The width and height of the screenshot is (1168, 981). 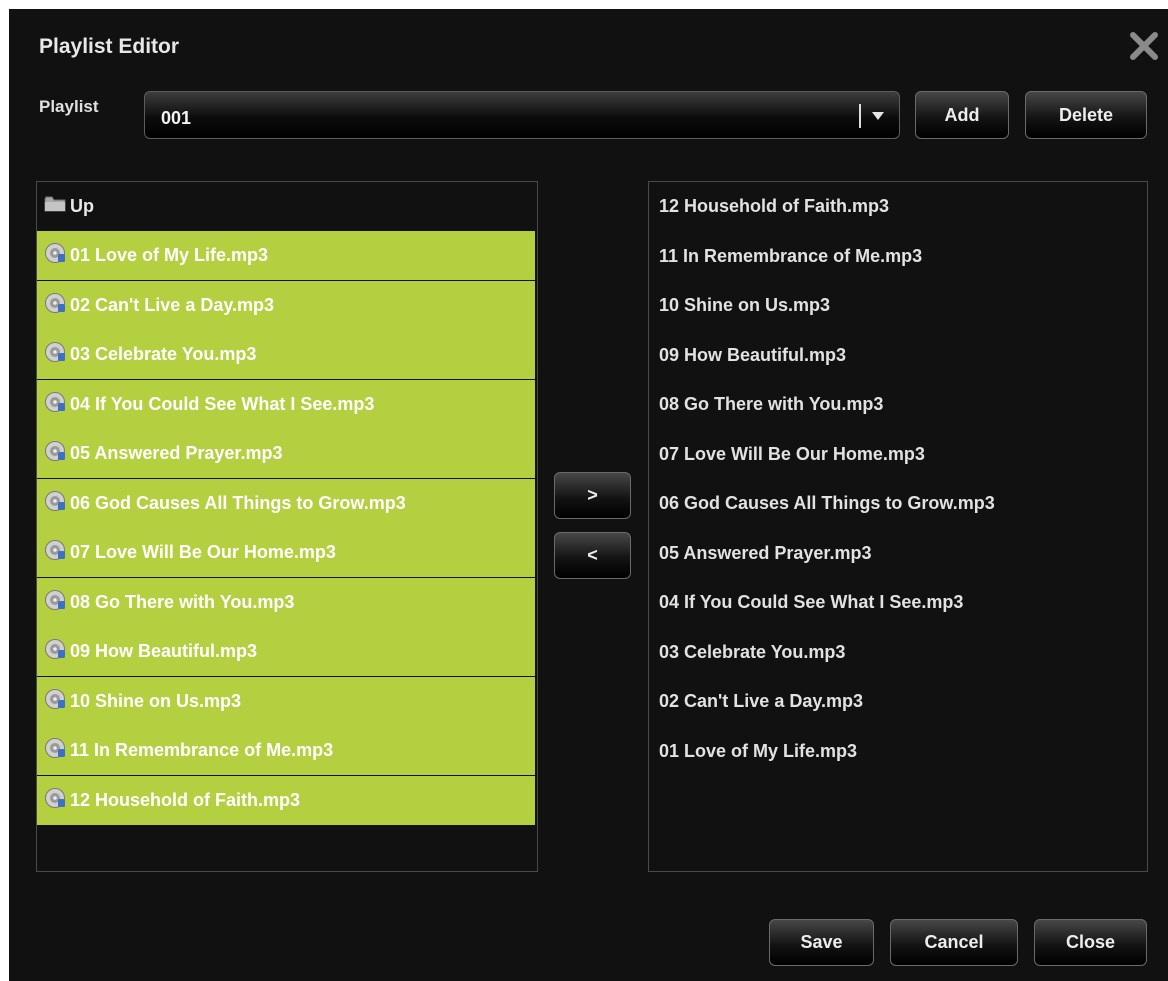 What do you see at coordinates (771, 404) in the screenshot?
I see `playlist-track-label: 08 Go There with You.mp3` at bounding box center [771, 404].